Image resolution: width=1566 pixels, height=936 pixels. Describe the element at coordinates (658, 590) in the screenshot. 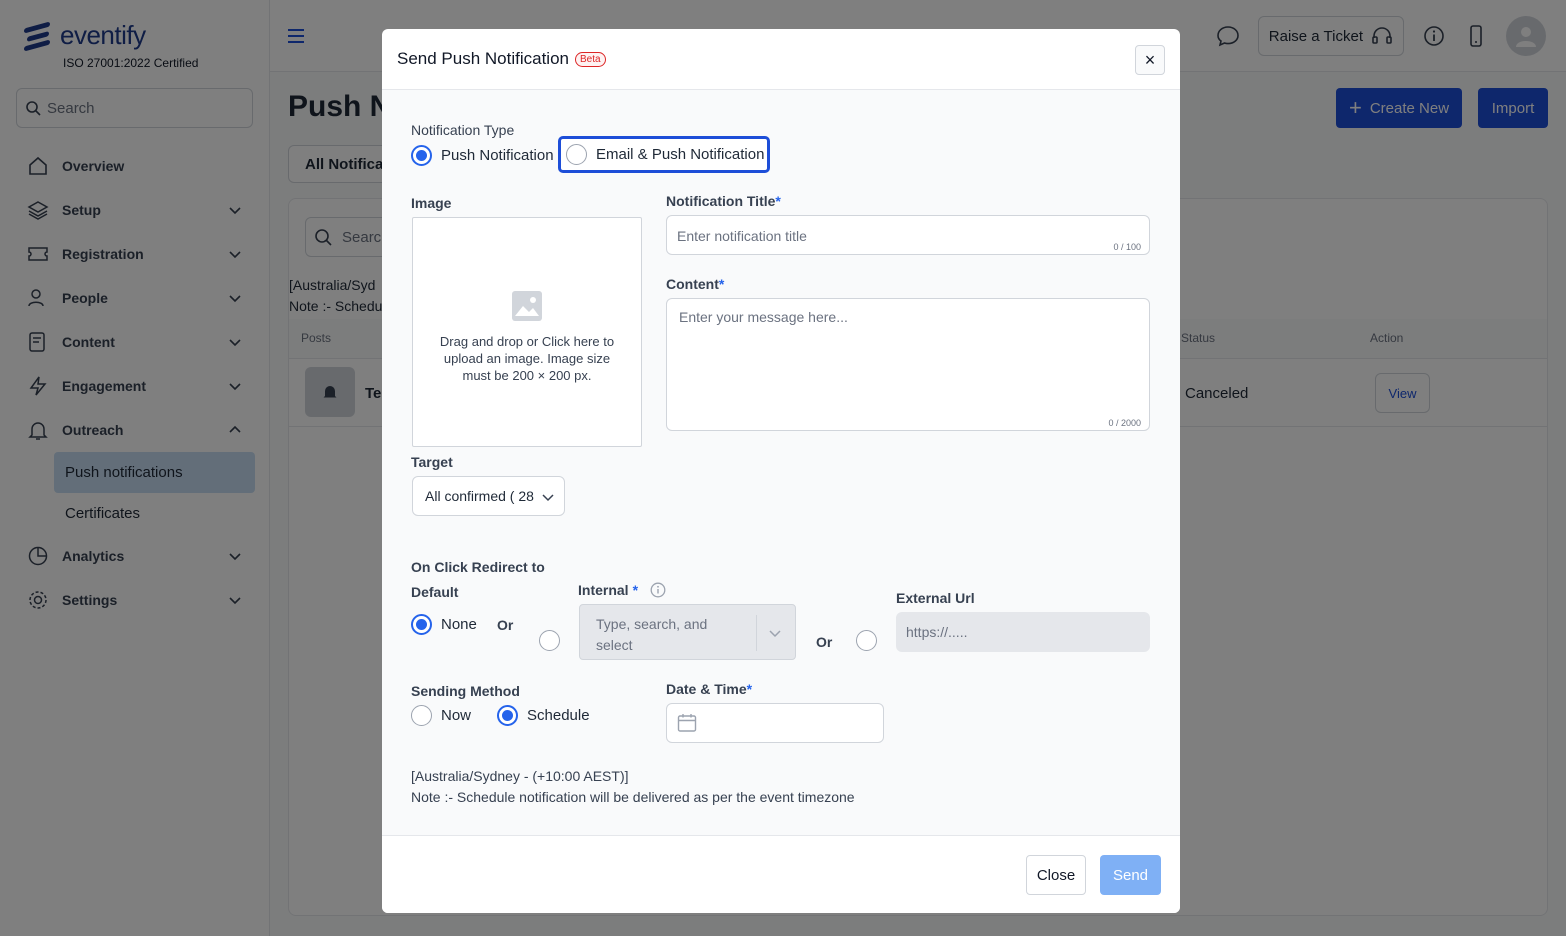

I see `info-icon` at that location.